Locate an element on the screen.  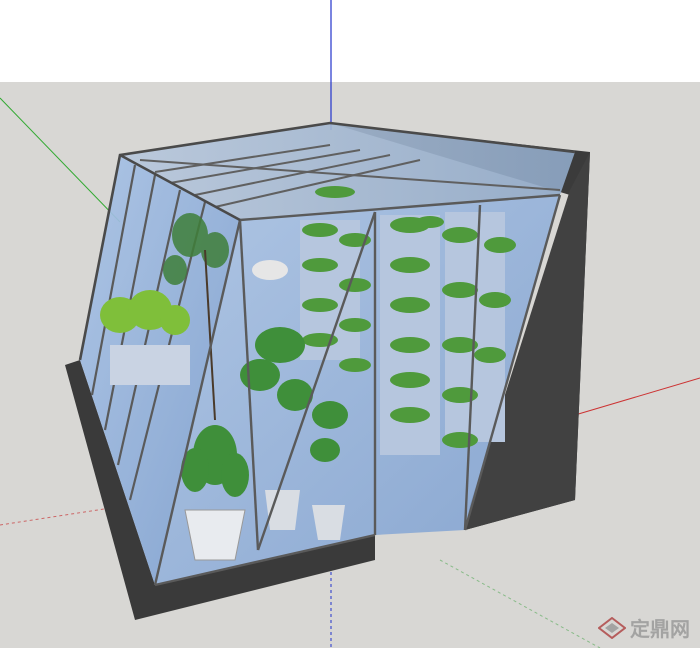
watermark: 定鼎网 is located at coordinates (644, 627).